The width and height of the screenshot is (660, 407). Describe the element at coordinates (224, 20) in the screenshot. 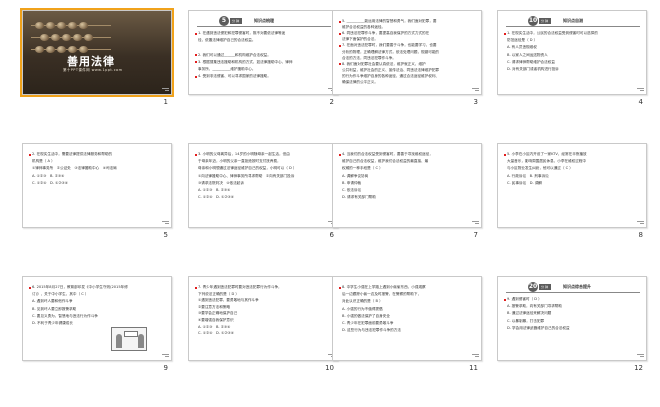

I see `minutes-circle: 5` at that location.